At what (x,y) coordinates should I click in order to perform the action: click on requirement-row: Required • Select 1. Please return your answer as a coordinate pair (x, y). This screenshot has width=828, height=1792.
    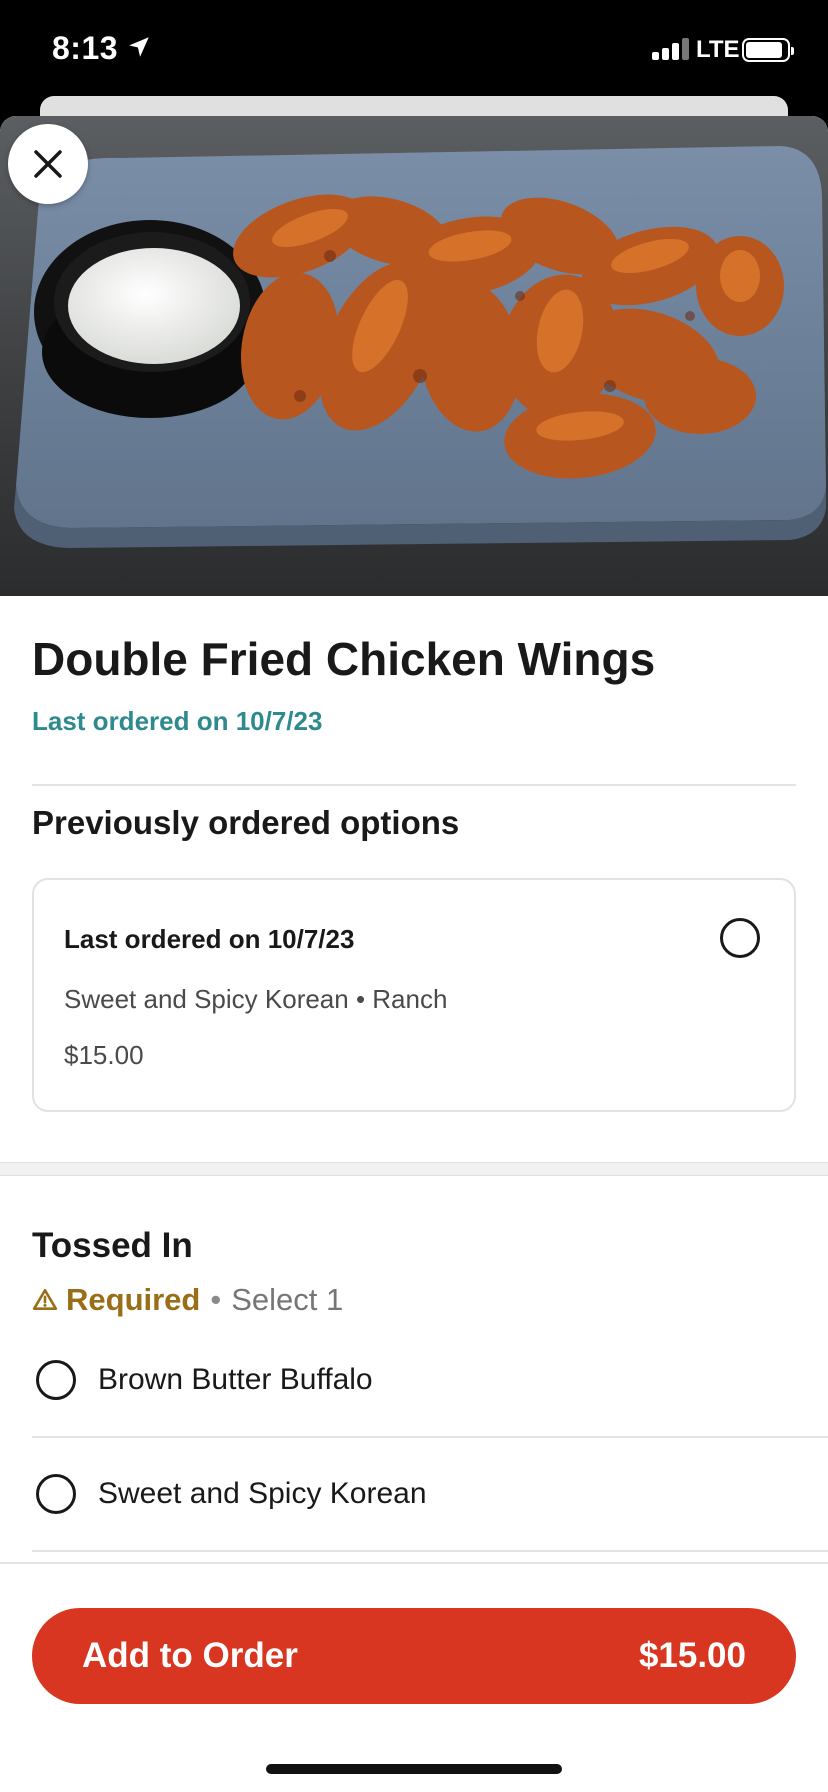
    Looking at the image, I should click on (187, 1300).